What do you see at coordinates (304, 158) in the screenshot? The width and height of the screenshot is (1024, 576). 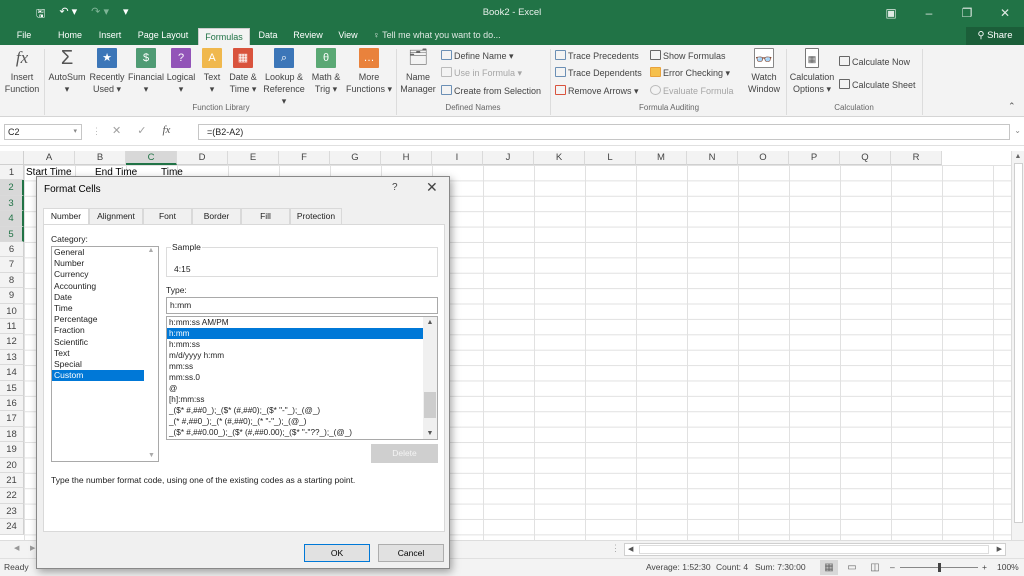 I see `column-header-f: F` at bounding box center [304, 158].